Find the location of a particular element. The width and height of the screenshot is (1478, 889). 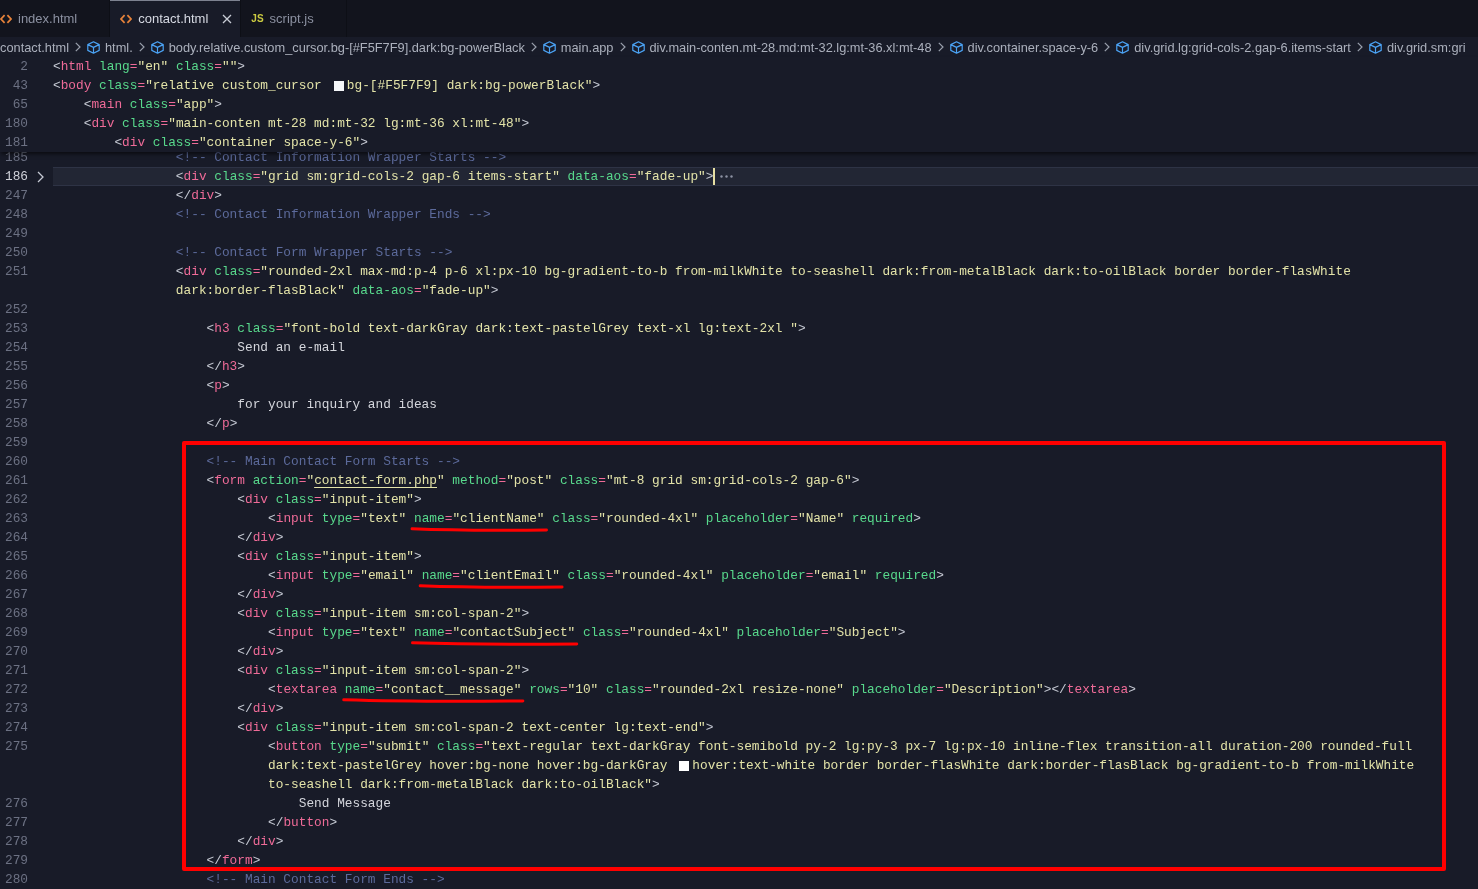

fold-chevron-icon is located at coordinates (40, 177).